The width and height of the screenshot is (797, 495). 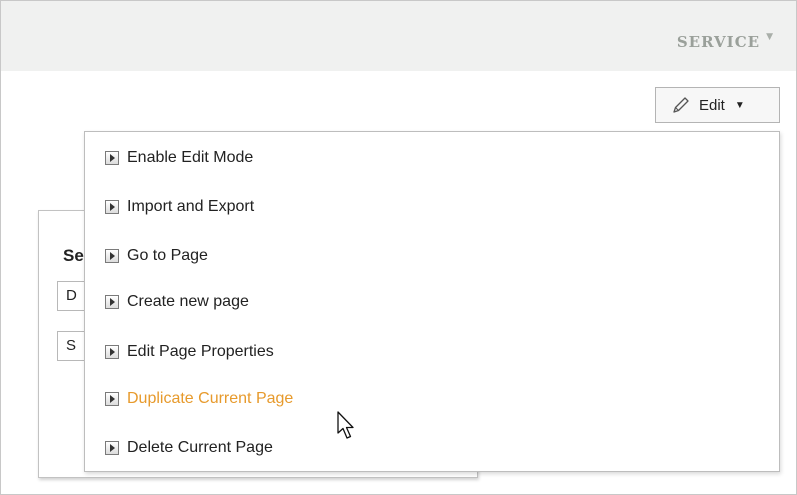 What do you see at coordinates (190, 157) in the screenshot?
I see `menu-item-label: Enable Edit Mode` at bounding box center [190, 157].